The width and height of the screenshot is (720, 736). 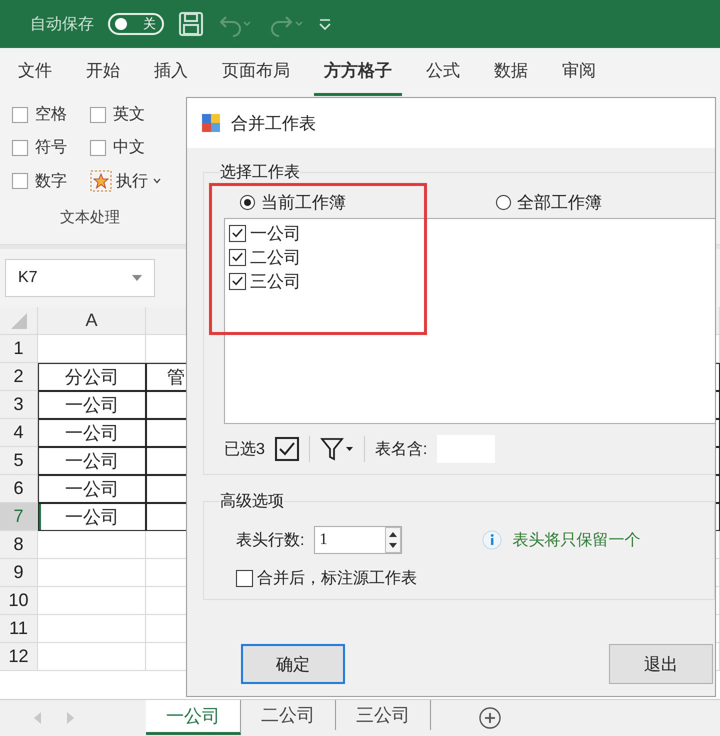 I want to click on radio-label: 全部工作簿, so click(x=559, y=202).